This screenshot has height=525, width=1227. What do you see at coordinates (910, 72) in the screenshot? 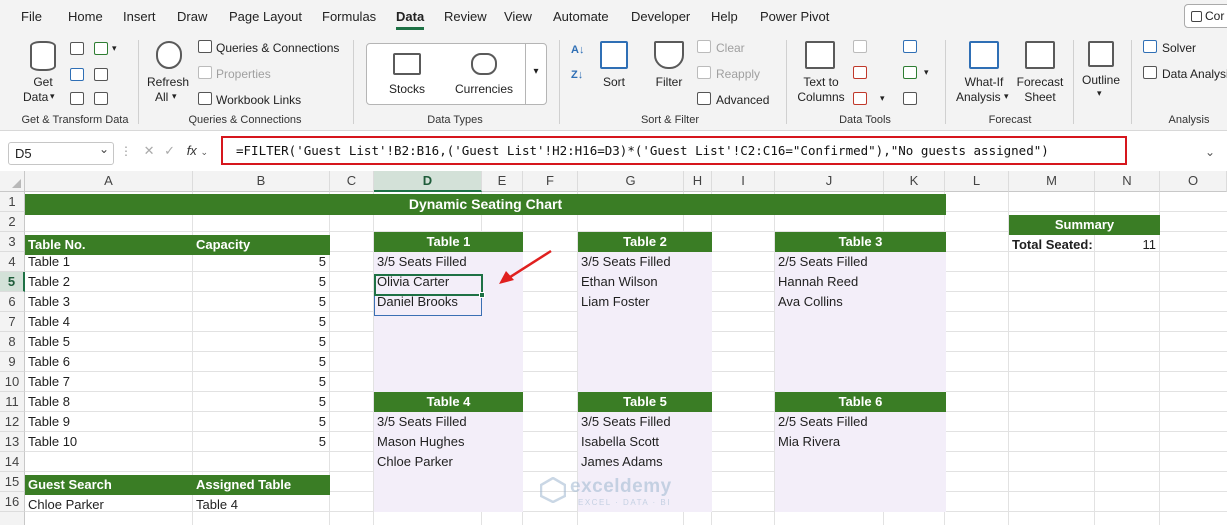
I see `relationships-icon` at bounding box center [910, 72].